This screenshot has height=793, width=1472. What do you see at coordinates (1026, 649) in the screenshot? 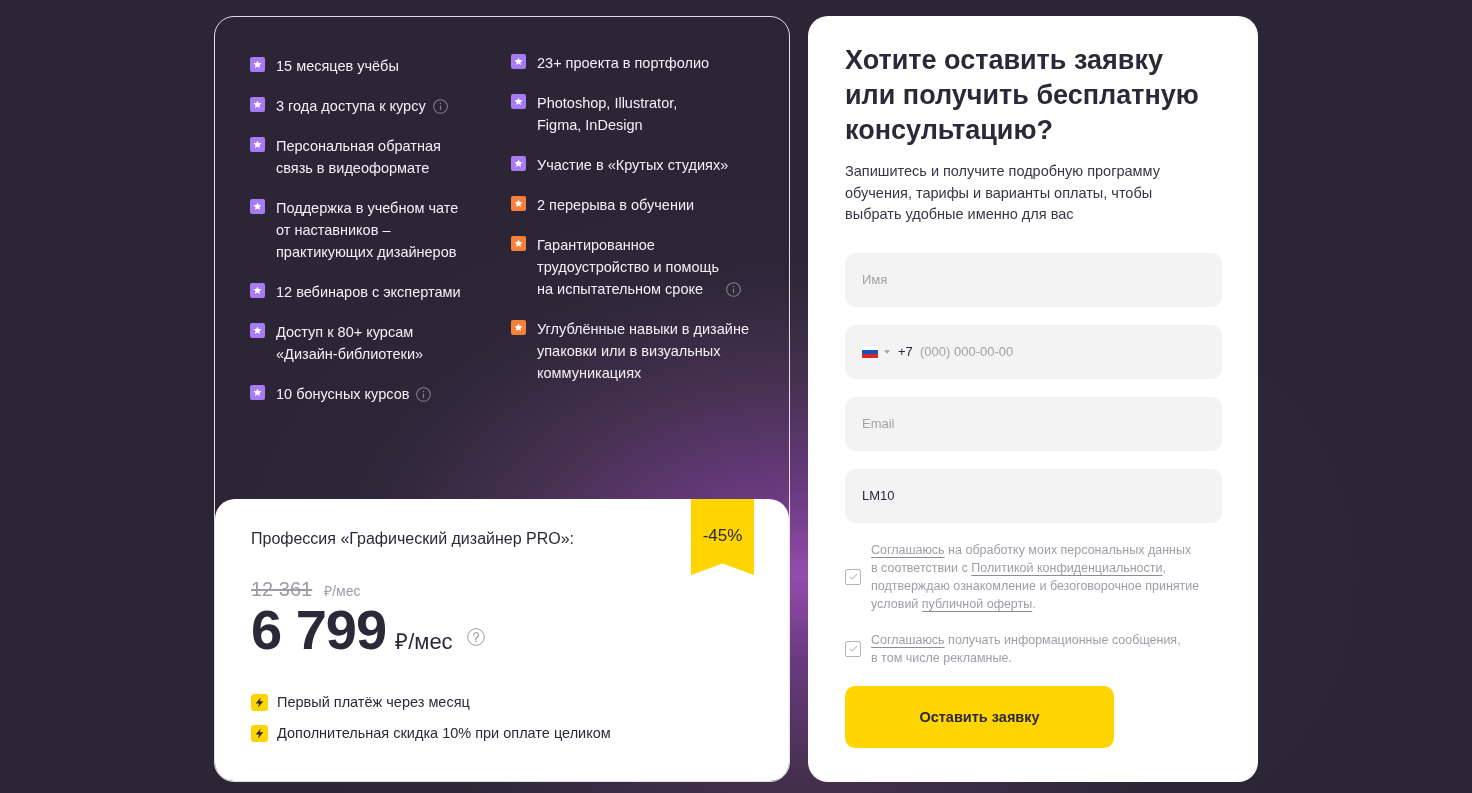
I see `consent-text: Соглашаюсь получать информационные сообщения, в том числе рекламные.` at bounding box center [1026, 649].